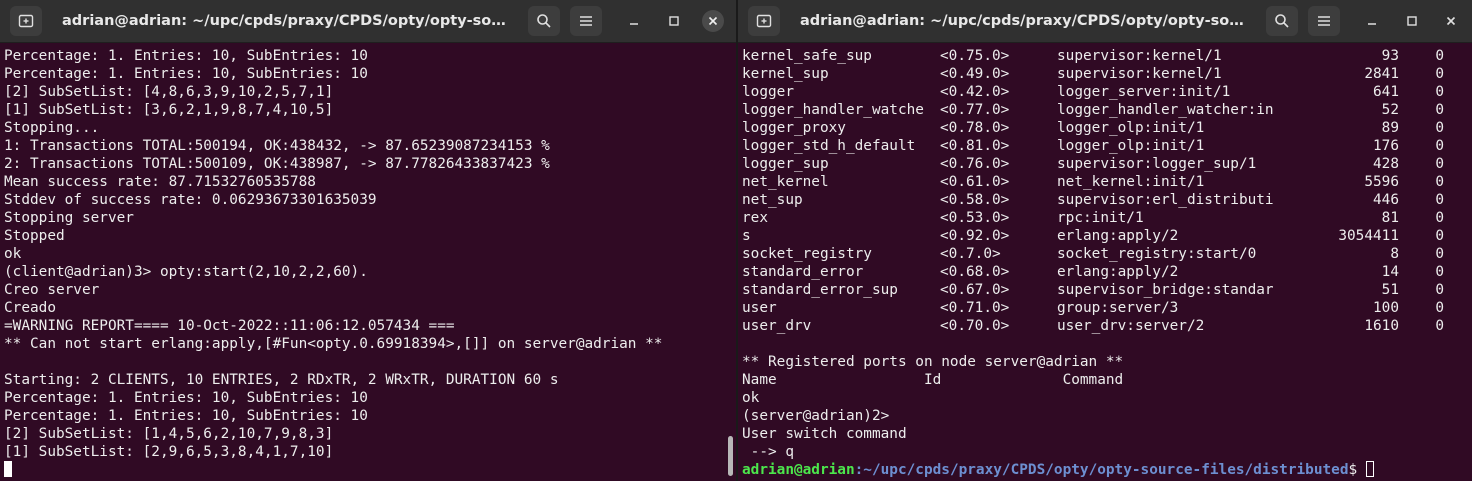 The width and height of the screenshot is (1472, 481). I want to click on process-init-cell: group:server/3, so click(1118, 308).